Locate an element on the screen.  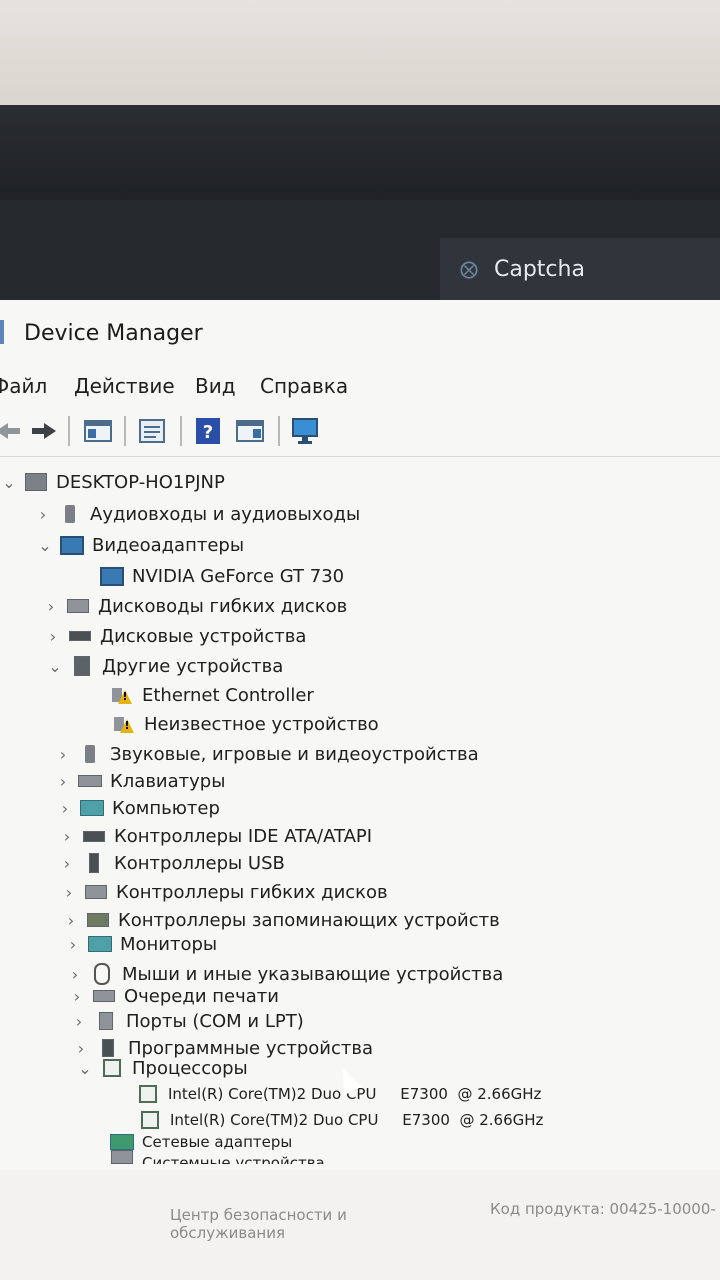
tree-item-label: Мониторы is located at coordinates (169, 944).